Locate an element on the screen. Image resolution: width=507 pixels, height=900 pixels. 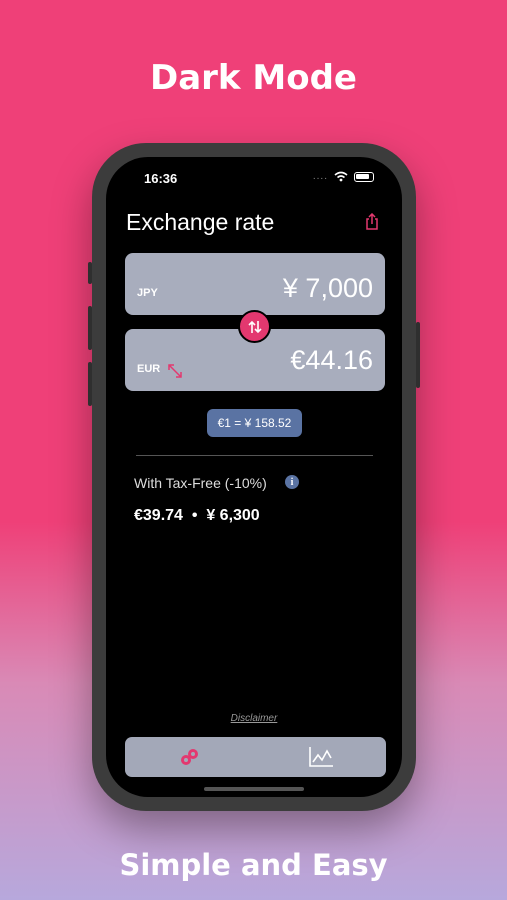
tax-free-values: €39.74 • ¥ 6,300 is located at coordinates (197, 515).